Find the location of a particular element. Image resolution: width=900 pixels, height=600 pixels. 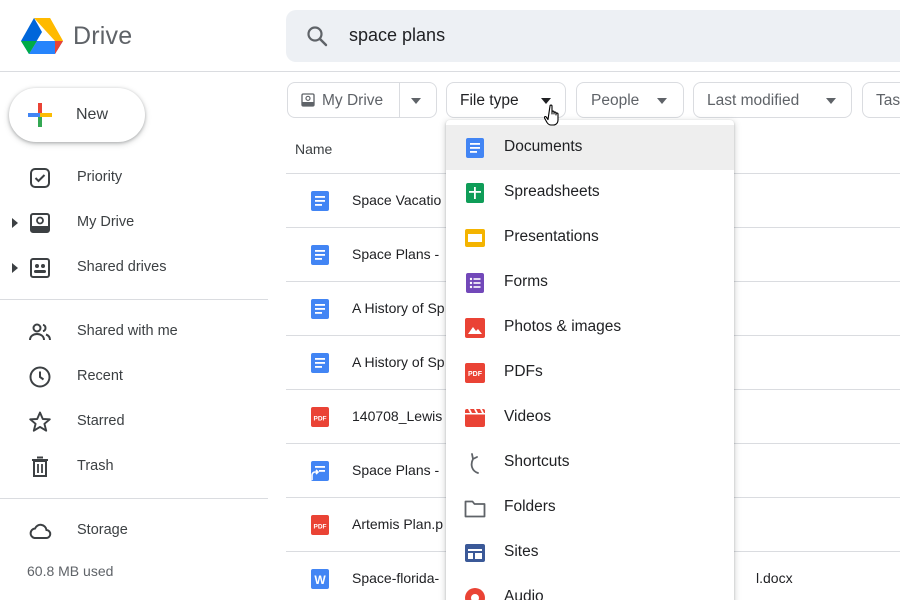

hand-pointer-cursor-icon is located at coordinates (551, 115).